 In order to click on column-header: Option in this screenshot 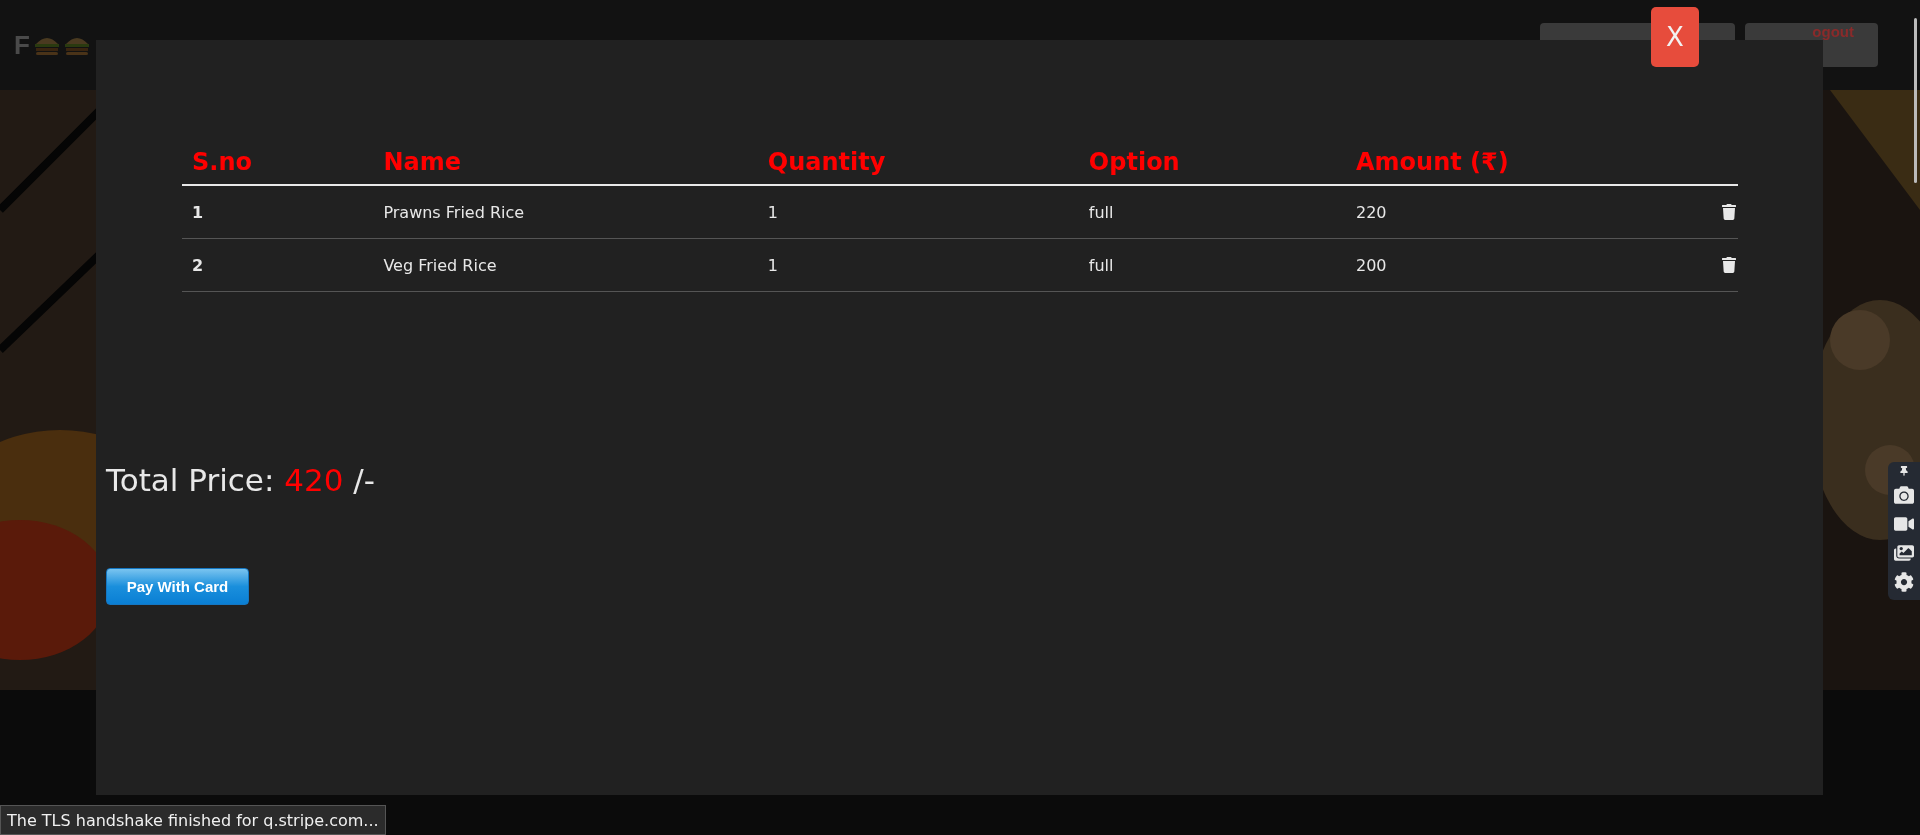, I will do `click(1212, 162)`.